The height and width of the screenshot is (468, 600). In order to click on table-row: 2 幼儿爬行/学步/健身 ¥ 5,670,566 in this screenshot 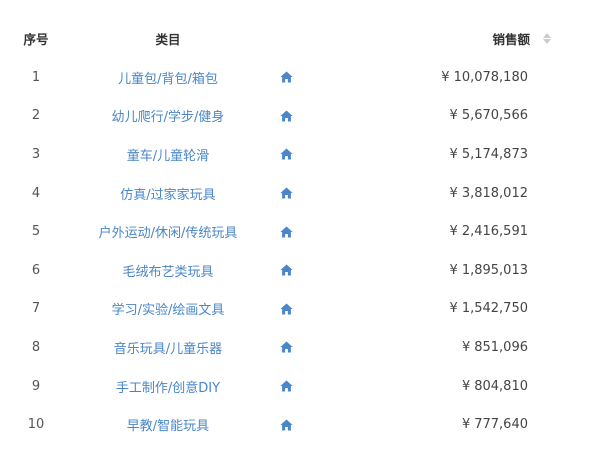, I will do `click(300, 116)`.